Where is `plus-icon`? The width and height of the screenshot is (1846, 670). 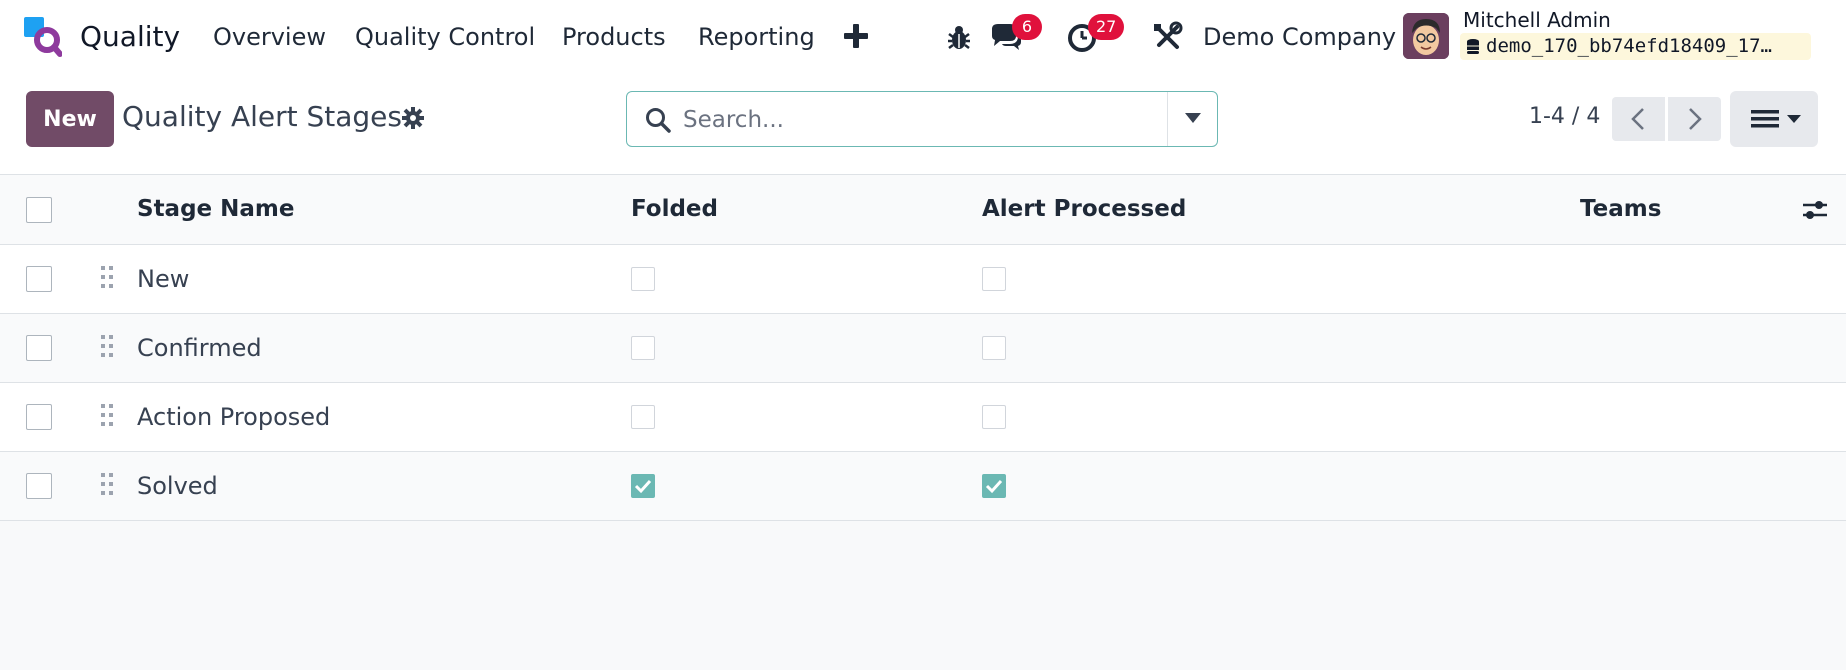
plus-icon is located at coordinates (856, 36).